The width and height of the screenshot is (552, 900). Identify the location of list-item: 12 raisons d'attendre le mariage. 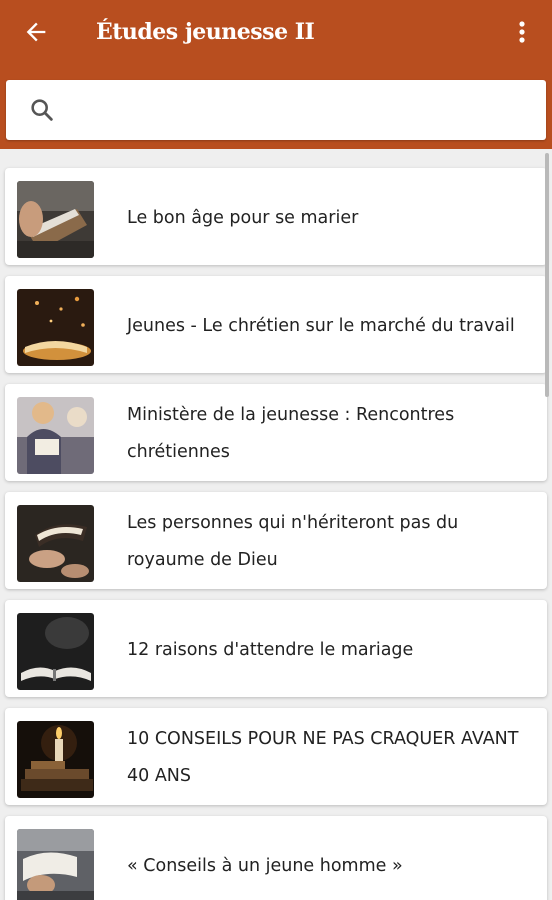
(276, 648).